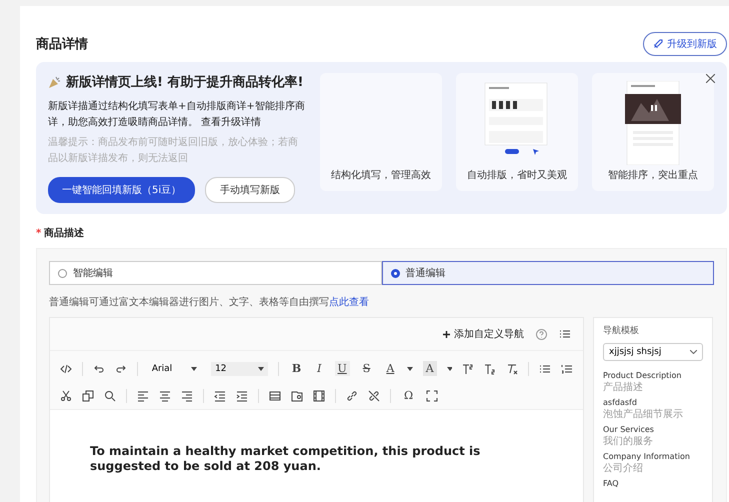 This screenshot has height=502, width=729. Describe the element at coordinates (220, 396) in the screenshot. I see `outdent-icon` at that location.